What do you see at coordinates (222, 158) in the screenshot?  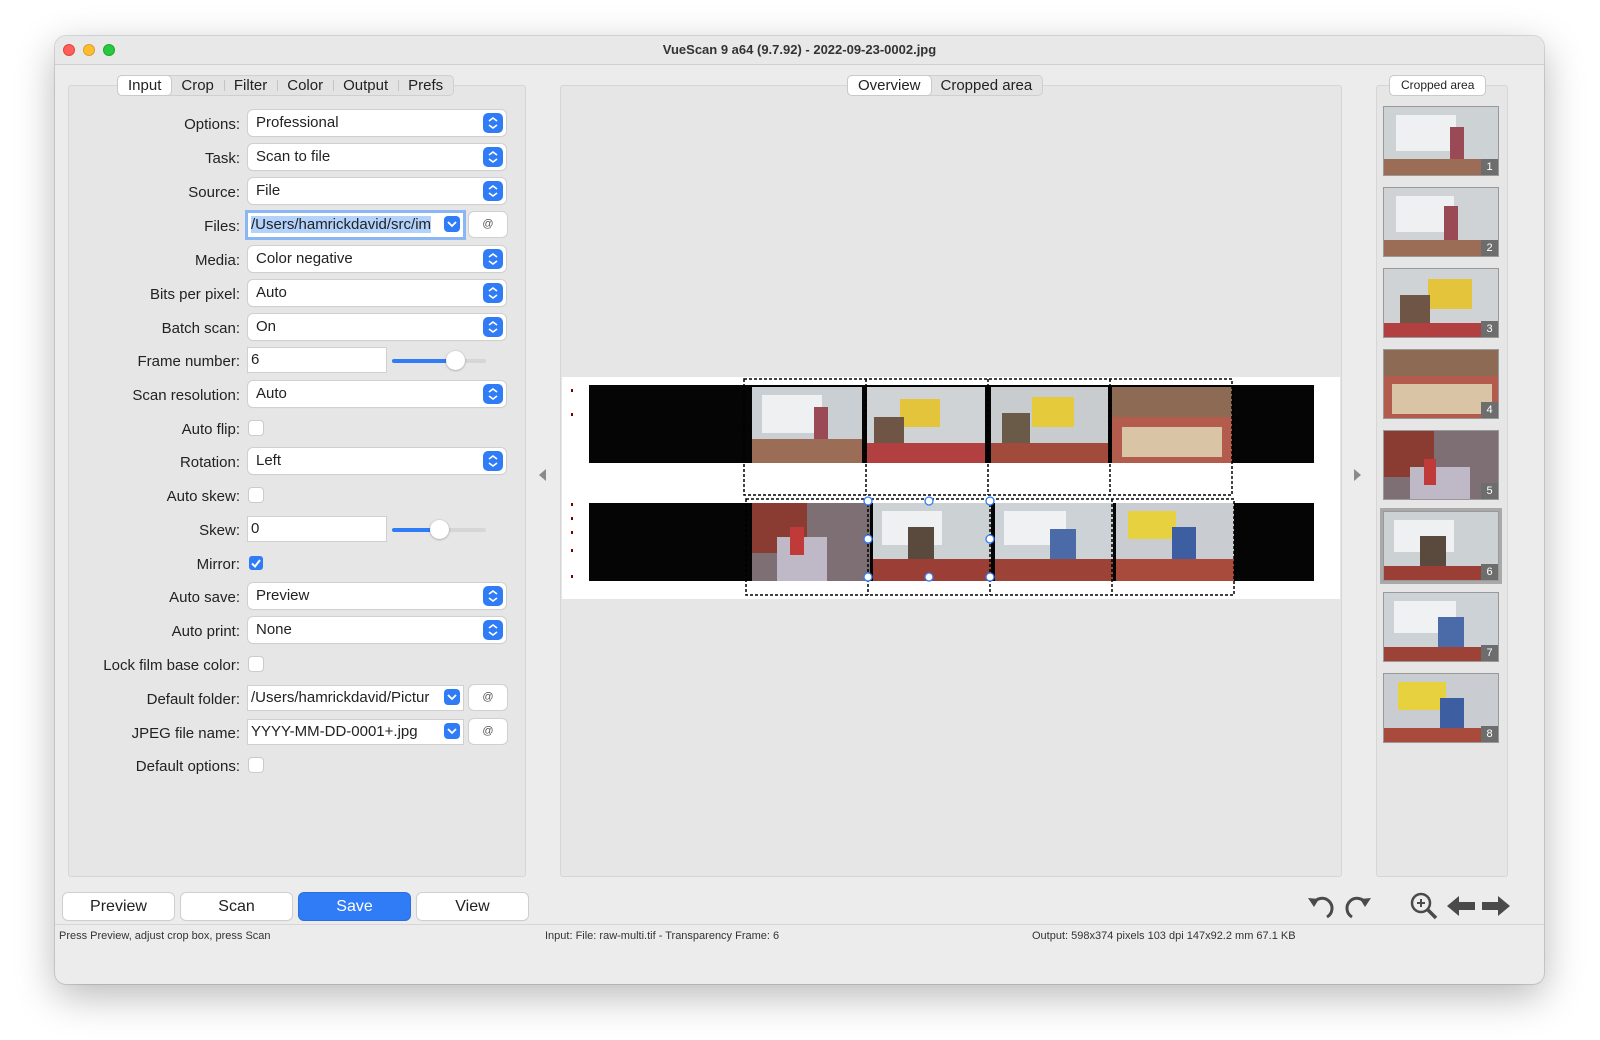 I see `task-label: Task:` at bounding box center [222, 158].